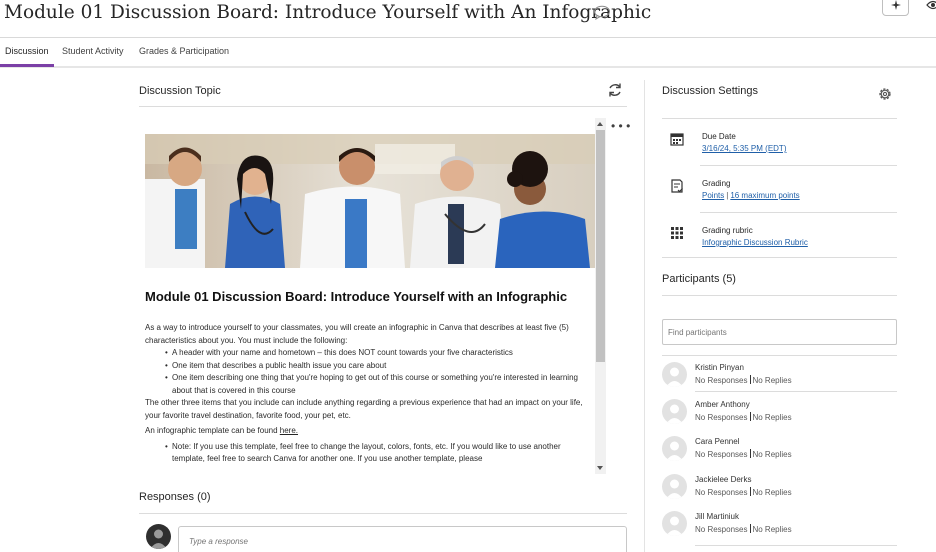 Image resolution: width=936 pixels, height=552 pixels. Describe the element at coordinates (710, 91) in the screenshot. I see `discussion-settings-heading: Discussion Settings` at that location.